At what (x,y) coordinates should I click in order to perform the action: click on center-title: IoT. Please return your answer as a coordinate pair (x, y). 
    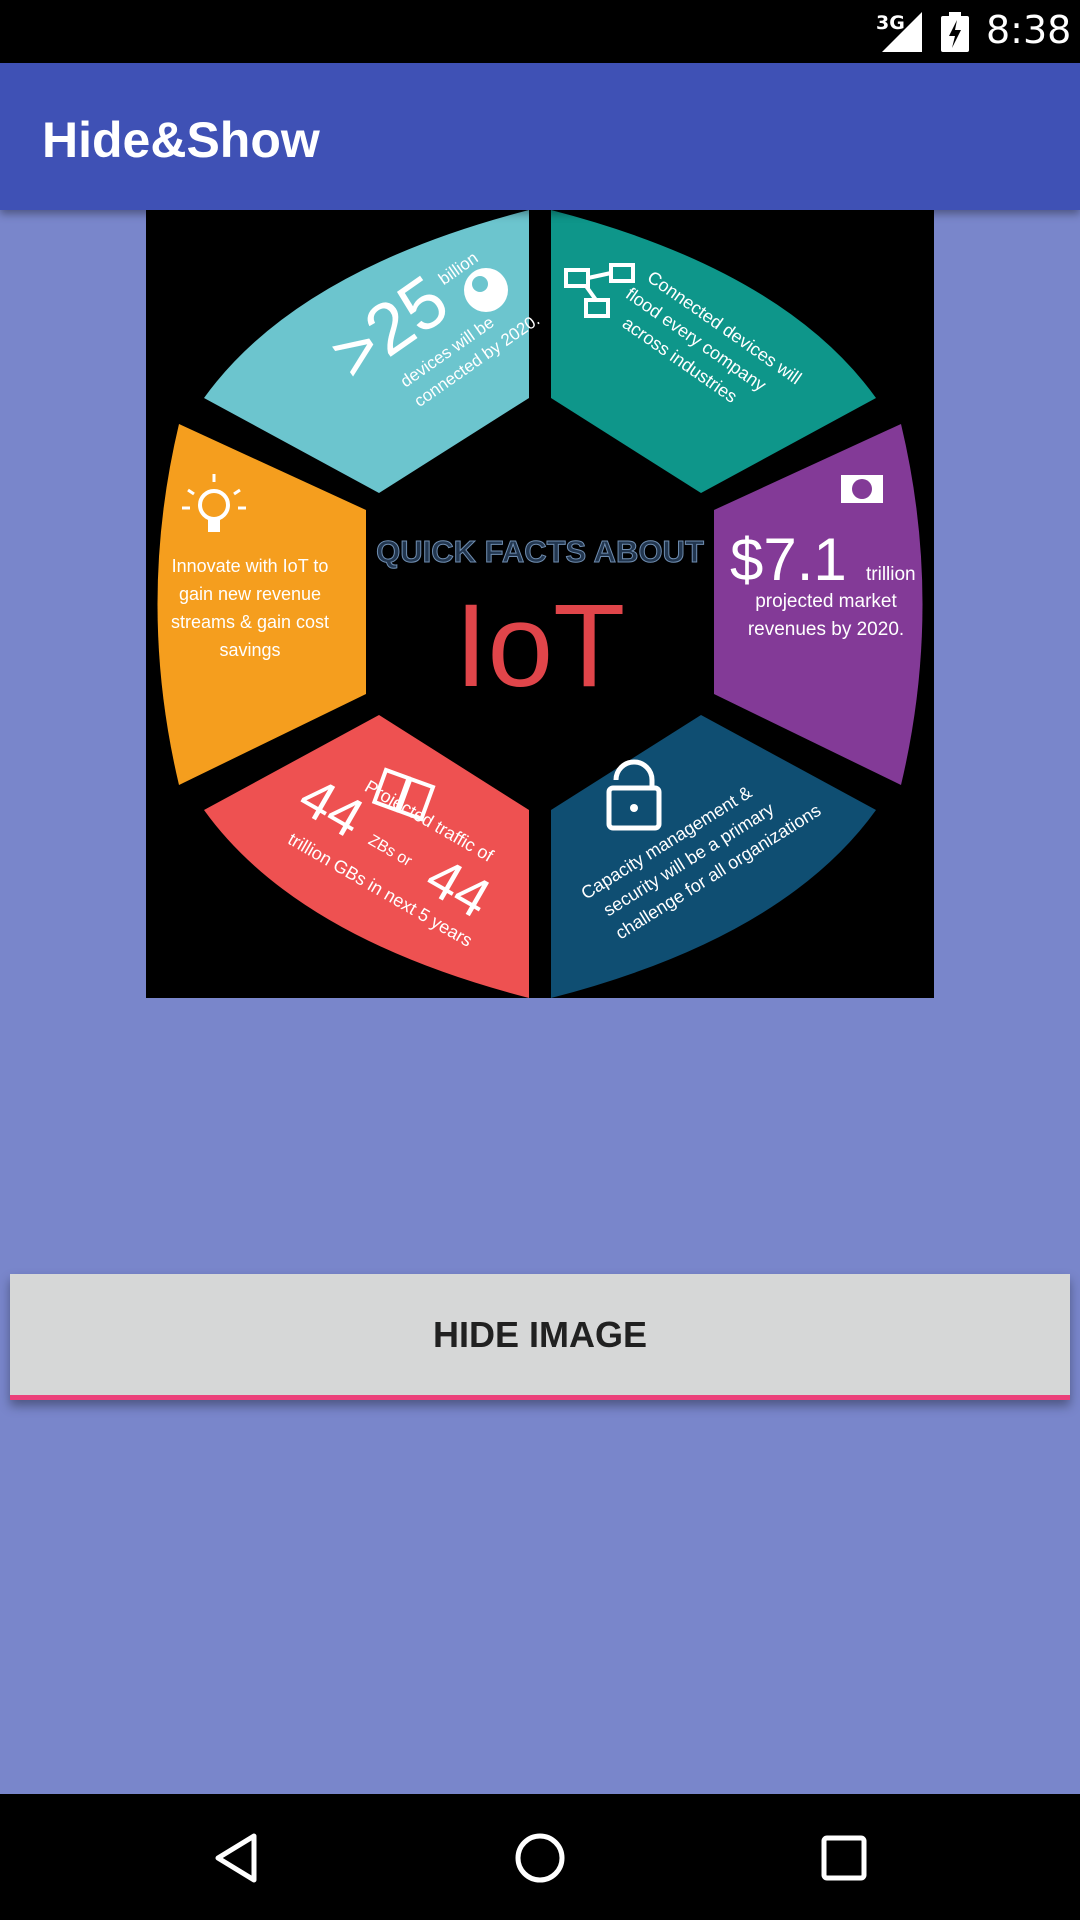
    Looking at the image, I should click on (540, 646).